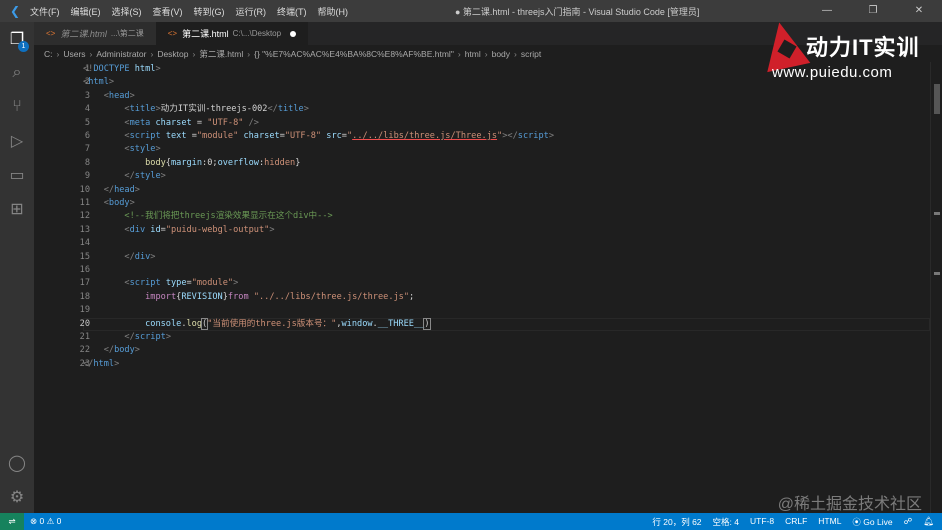 The image size is (942, 530). Describe the element at coordinates (221, 54) in the screenshot. I see `breadcrumb-item: 第二课.html` at that location.